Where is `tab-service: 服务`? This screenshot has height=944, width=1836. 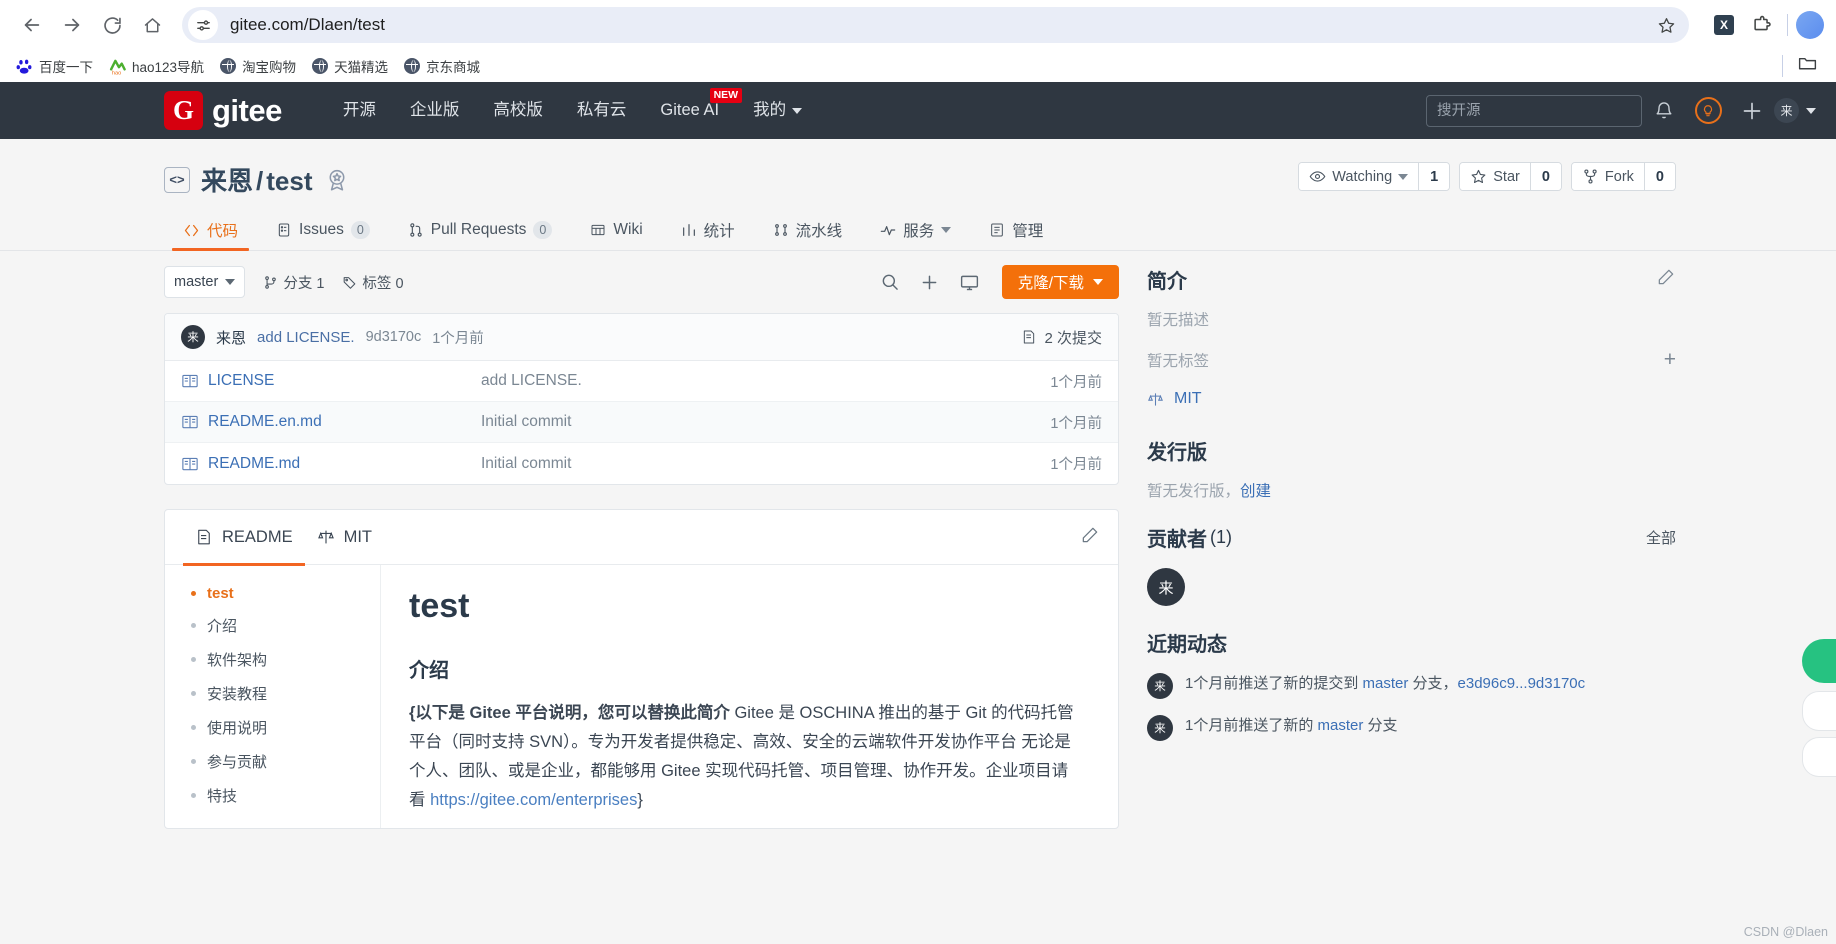 tab-service: 服务 is located at coordinates (915, 230).